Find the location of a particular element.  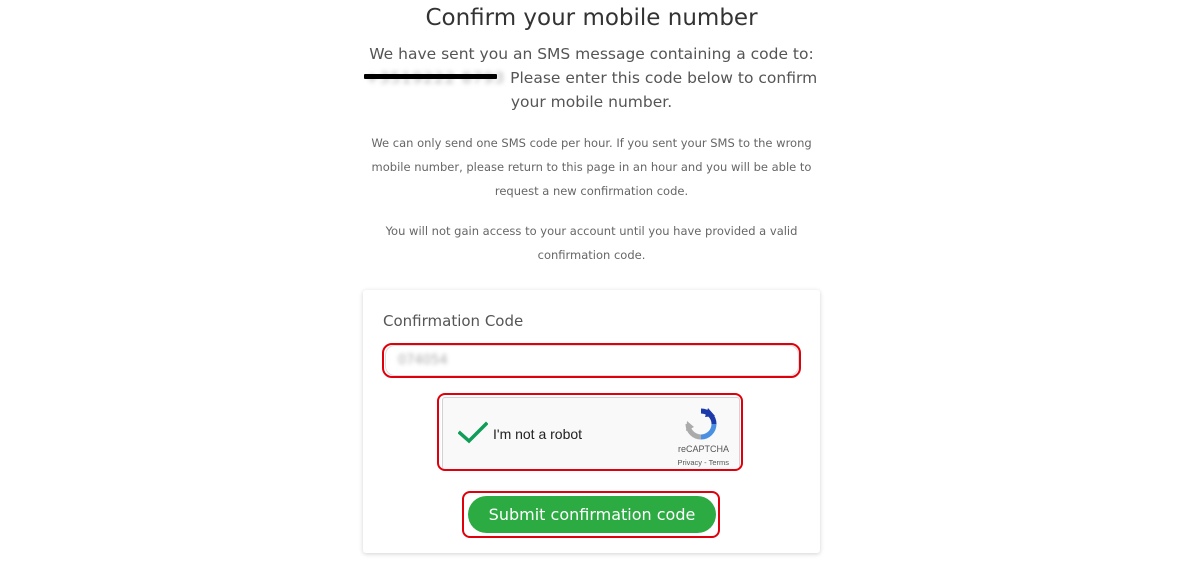

recaptcha-brand: reCAPTCHA is located at coordinates (703, 449).